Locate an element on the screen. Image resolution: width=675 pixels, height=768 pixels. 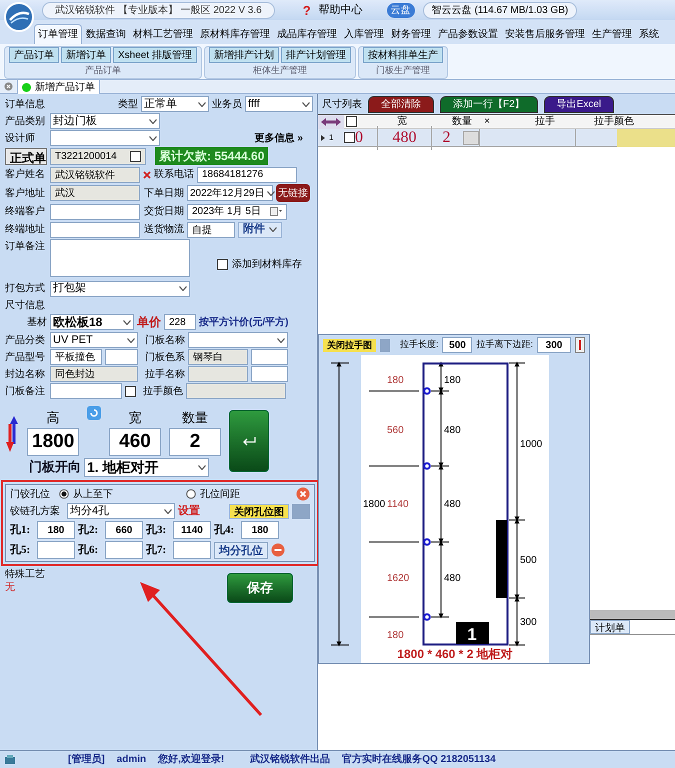
dropdown: 均分4孔 is located at coordinates (121, 511).